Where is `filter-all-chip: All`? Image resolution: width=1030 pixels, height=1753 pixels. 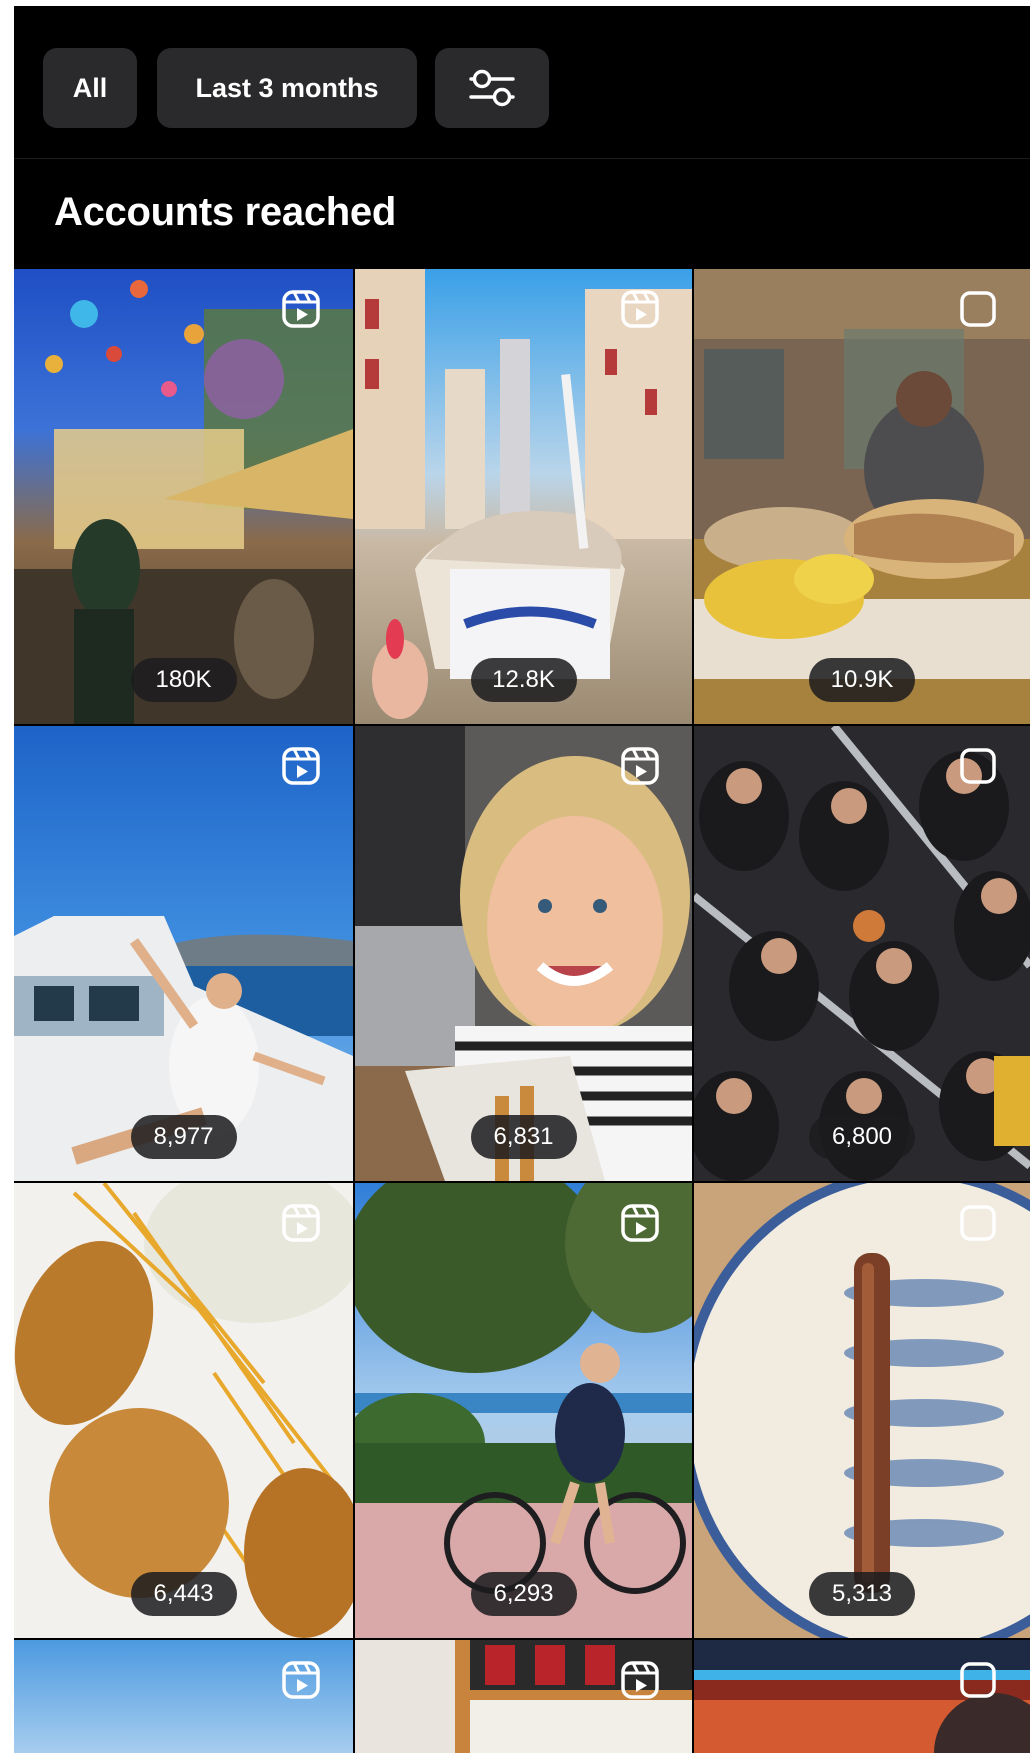 filter-all-chip: All is located at coordinates (90, 88).